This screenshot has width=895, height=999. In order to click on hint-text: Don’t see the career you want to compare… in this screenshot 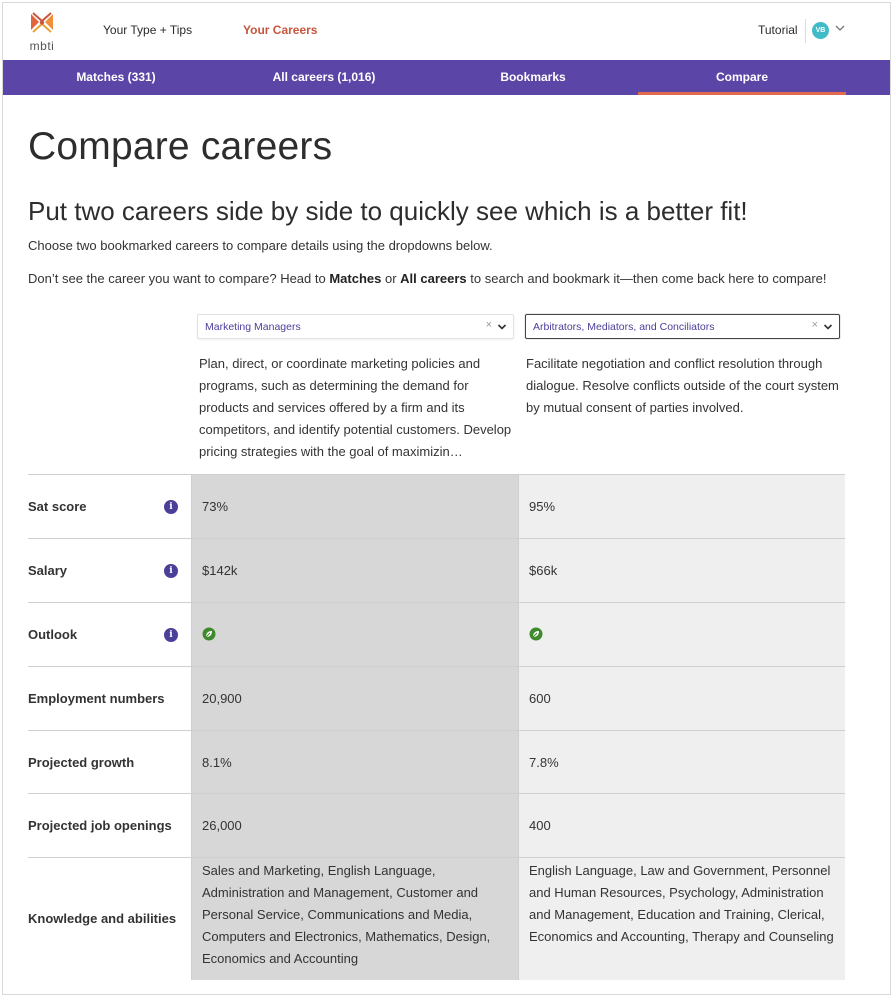, I will do `click(427, 278)`.